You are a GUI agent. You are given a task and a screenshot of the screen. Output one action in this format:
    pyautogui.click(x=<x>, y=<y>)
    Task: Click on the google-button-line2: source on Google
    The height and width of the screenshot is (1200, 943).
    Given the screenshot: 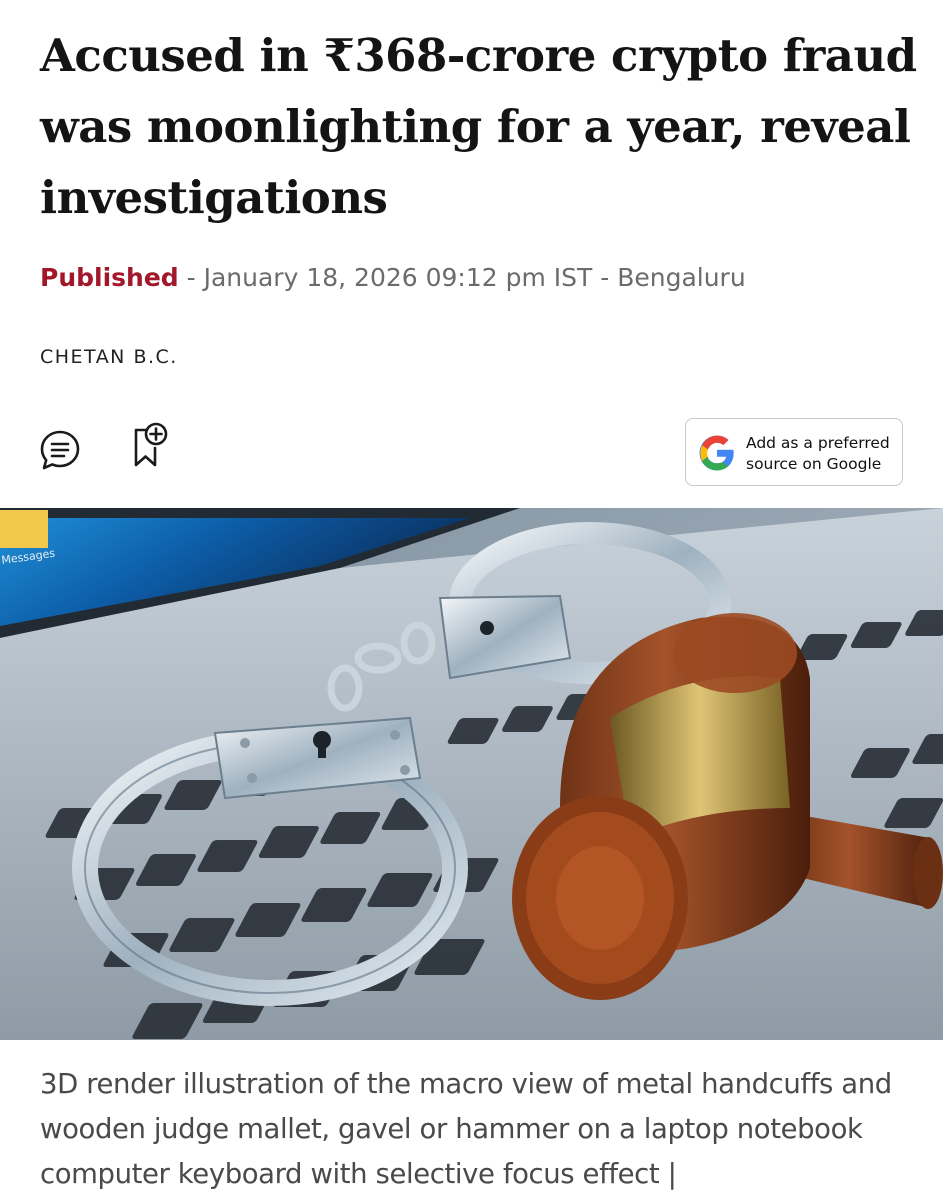 What is the action you would take?
    pyautogui.click(x=814, y=464)
    